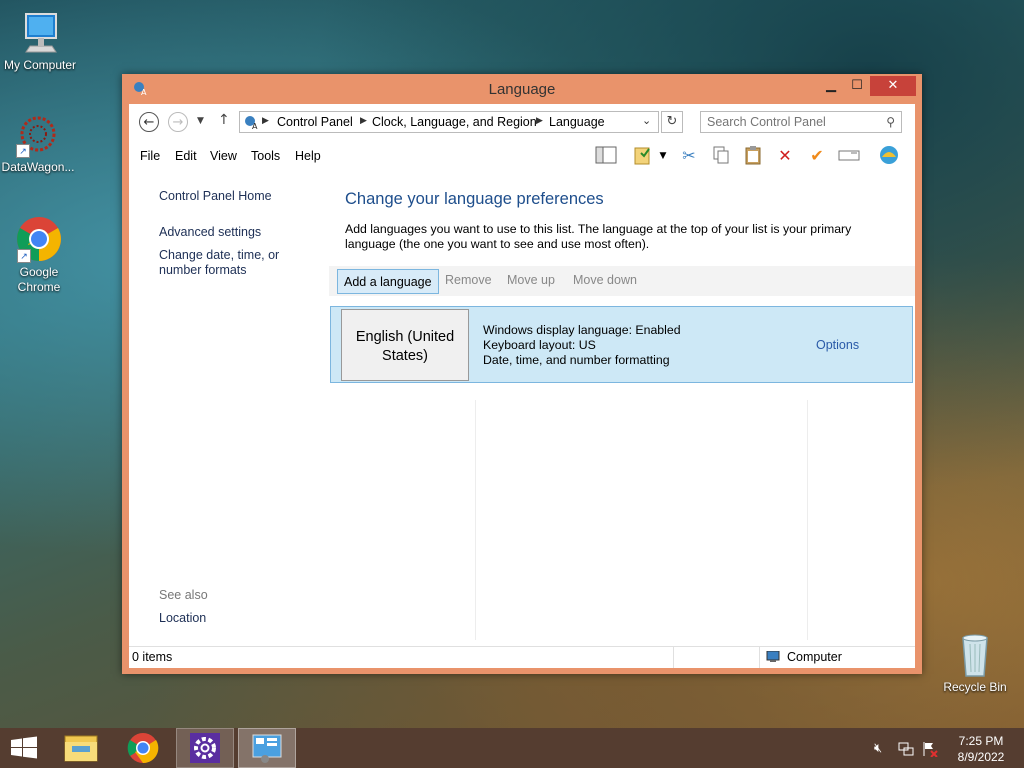  What do you see at coordinates (930, 751) in the screenshot?
I see `action-center-flag-icon` at bounding box center [930, 751].